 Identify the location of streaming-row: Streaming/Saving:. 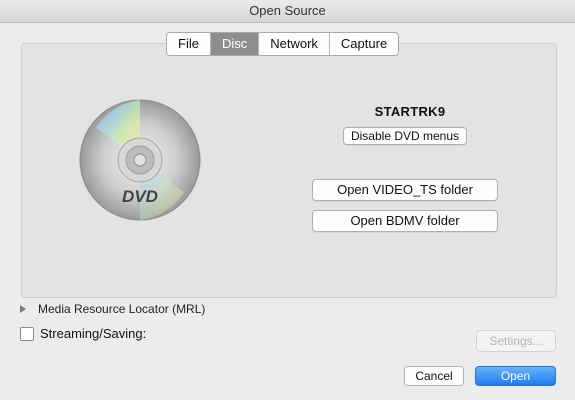
(83, 333).